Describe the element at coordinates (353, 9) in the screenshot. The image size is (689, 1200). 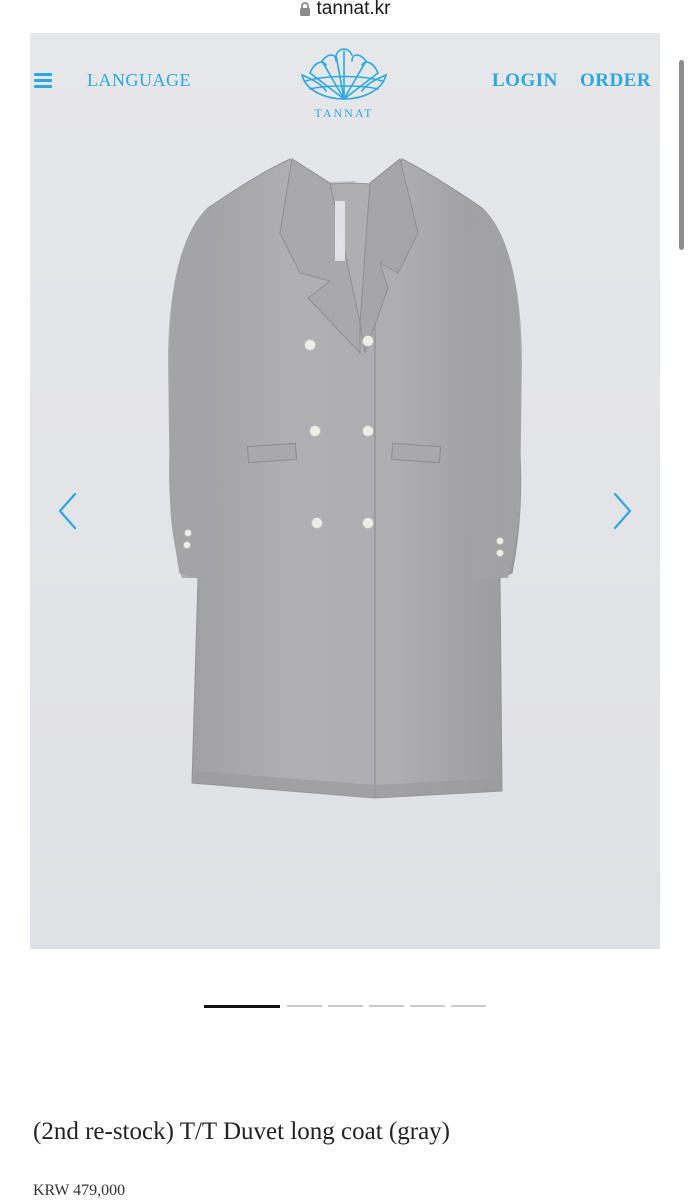
I see `url-text: tannat.kr` at that location.